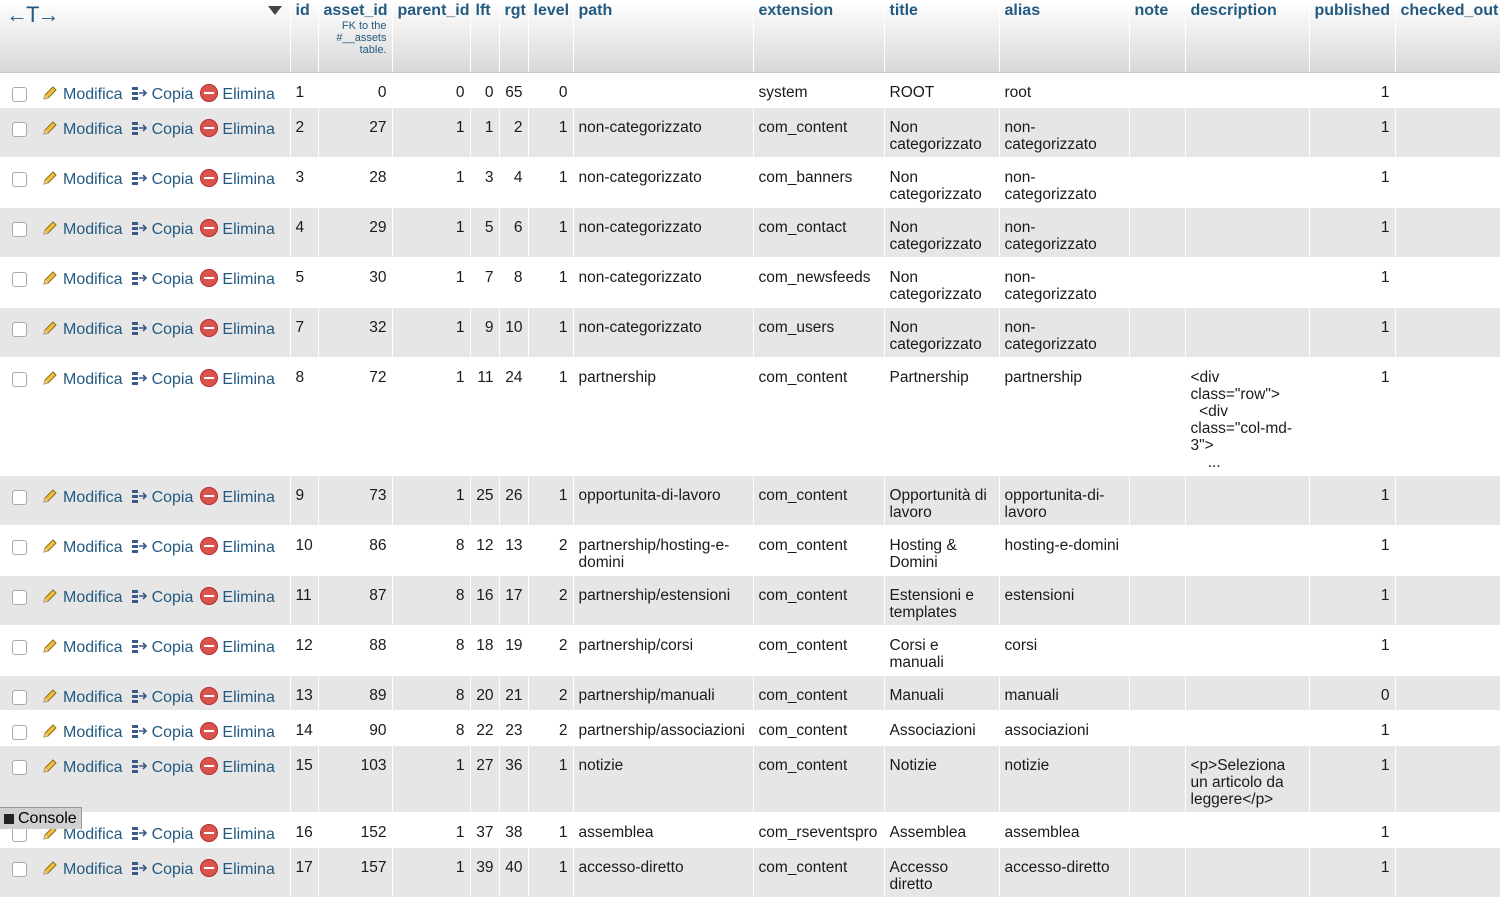 This screenshot has height=898, width=1500. What do you see at coordinates (819, 332) in the screenshot?
I see `cell-extension: com_users` at bounding box center [819, 332].